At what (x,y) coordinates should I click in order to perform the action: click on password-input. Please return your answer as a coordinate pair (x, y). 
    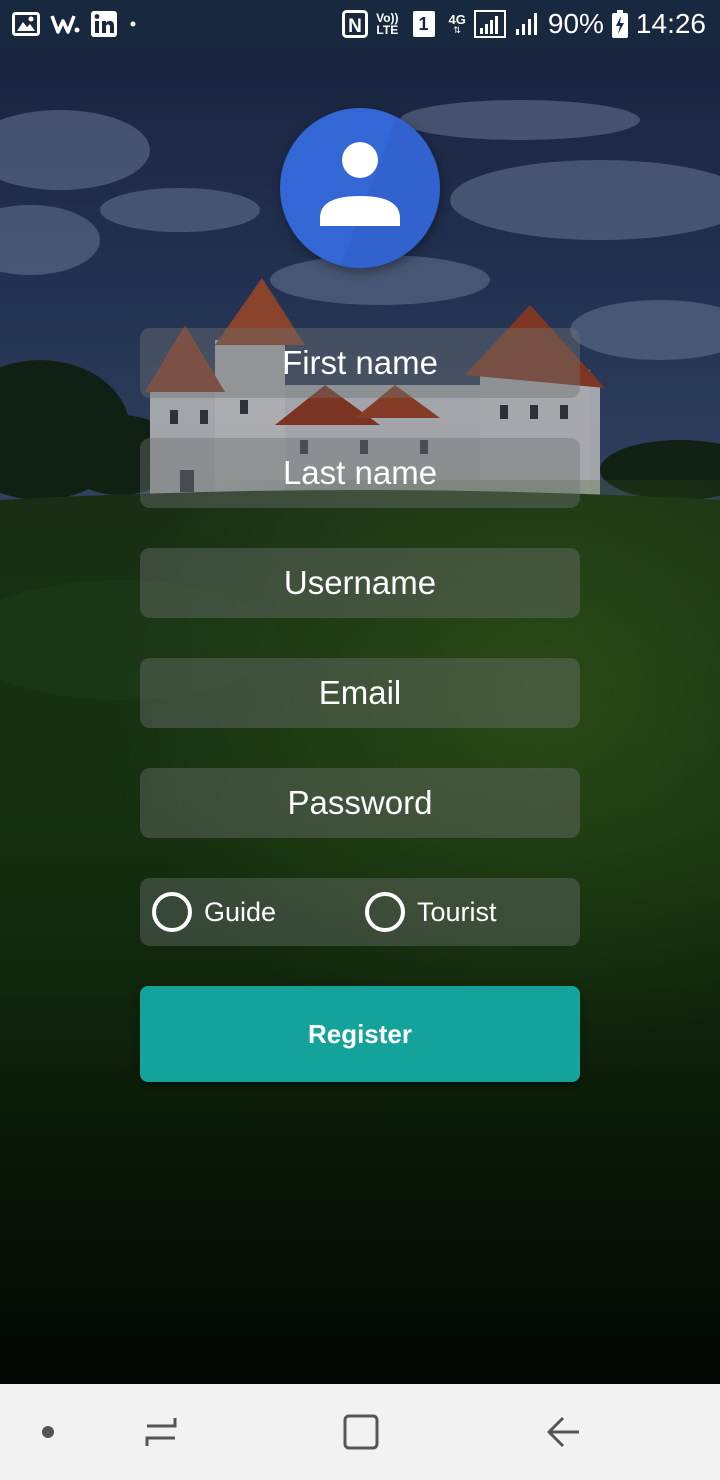
    Looking at the image, I should click on (360, 803).